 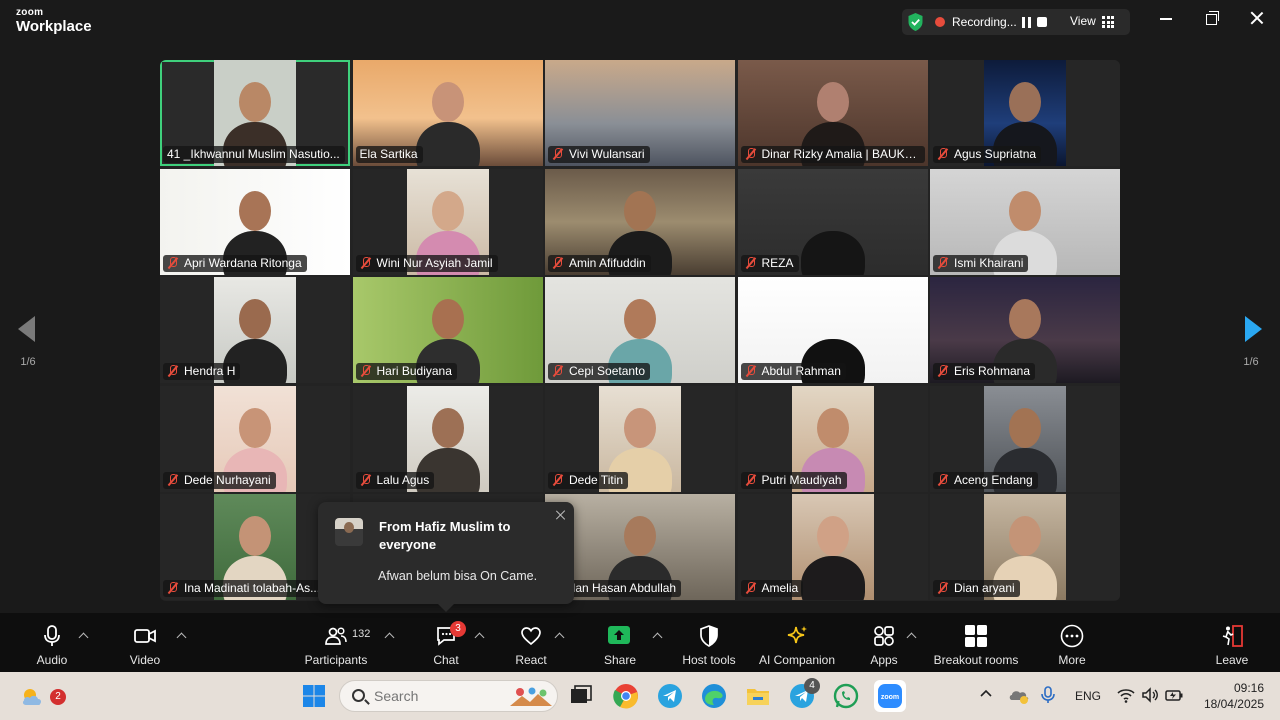 I want to click on participant-tile: REZA, so click(x=832, y=221).